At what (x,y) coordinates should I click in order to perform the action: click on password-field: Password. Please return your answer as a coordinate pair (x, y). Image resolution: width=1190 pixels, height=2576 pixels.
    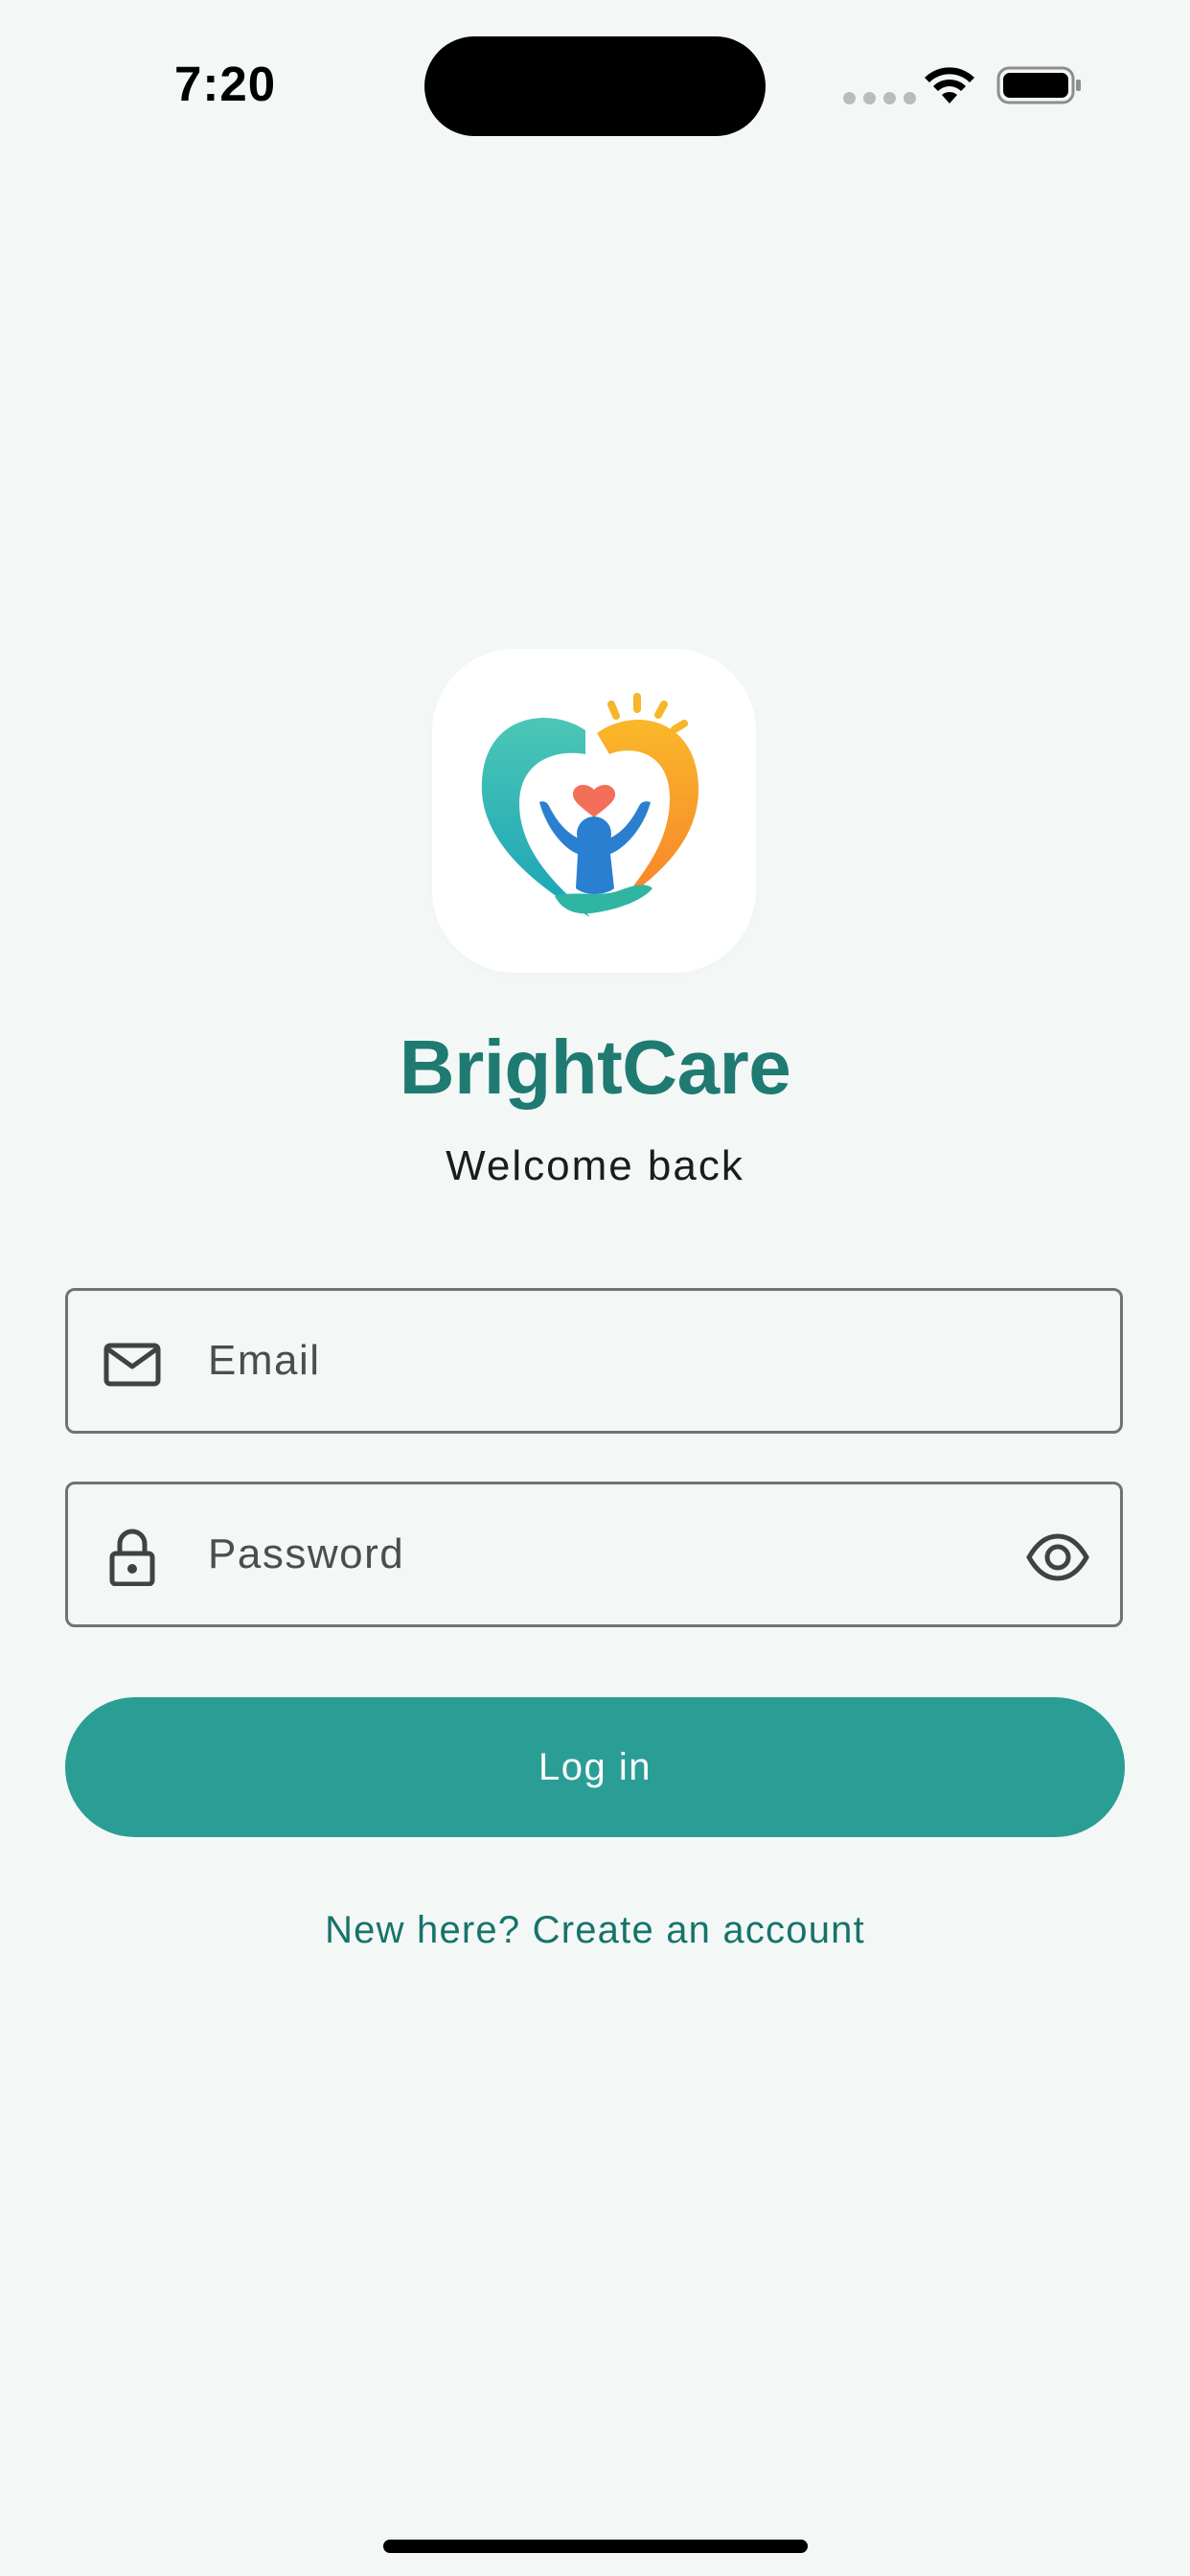
    Looking at the image, I should click on (594, 1554).